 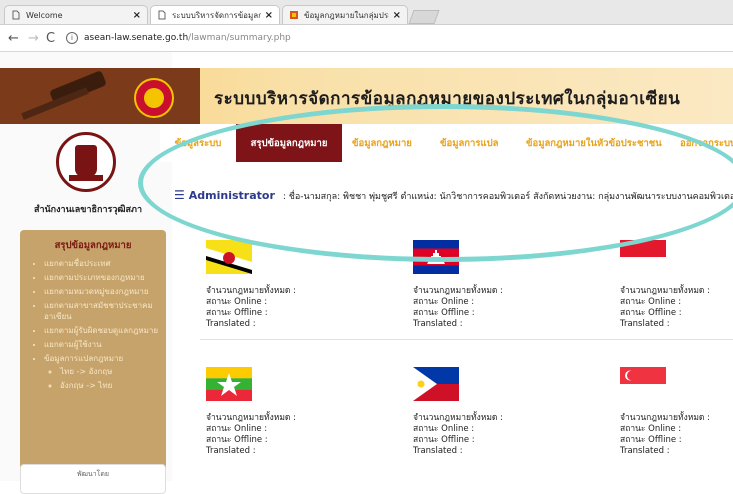 I want to click on sidebar-item: แยกตามสาขาสมัชชาประชาคมอาเซียน, so click(x=105, y=311).